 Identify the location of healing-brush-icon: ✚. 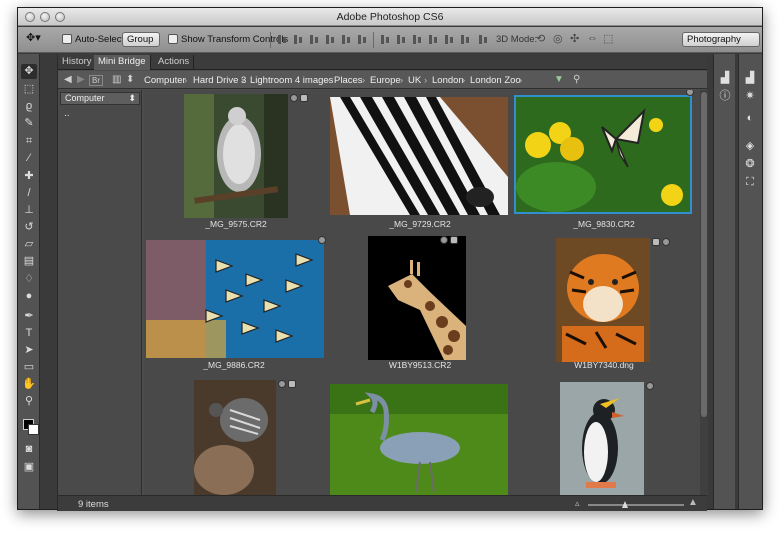
(29, 176).